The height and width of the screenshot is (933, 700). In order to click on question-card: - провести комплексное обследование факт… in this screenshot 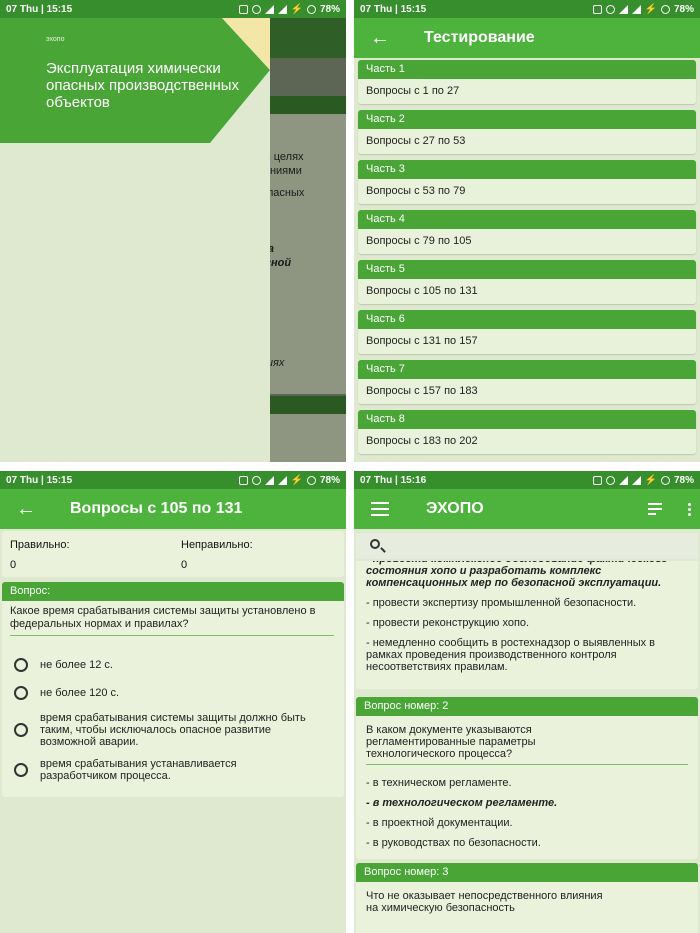, I will do `click(527, 625)`.